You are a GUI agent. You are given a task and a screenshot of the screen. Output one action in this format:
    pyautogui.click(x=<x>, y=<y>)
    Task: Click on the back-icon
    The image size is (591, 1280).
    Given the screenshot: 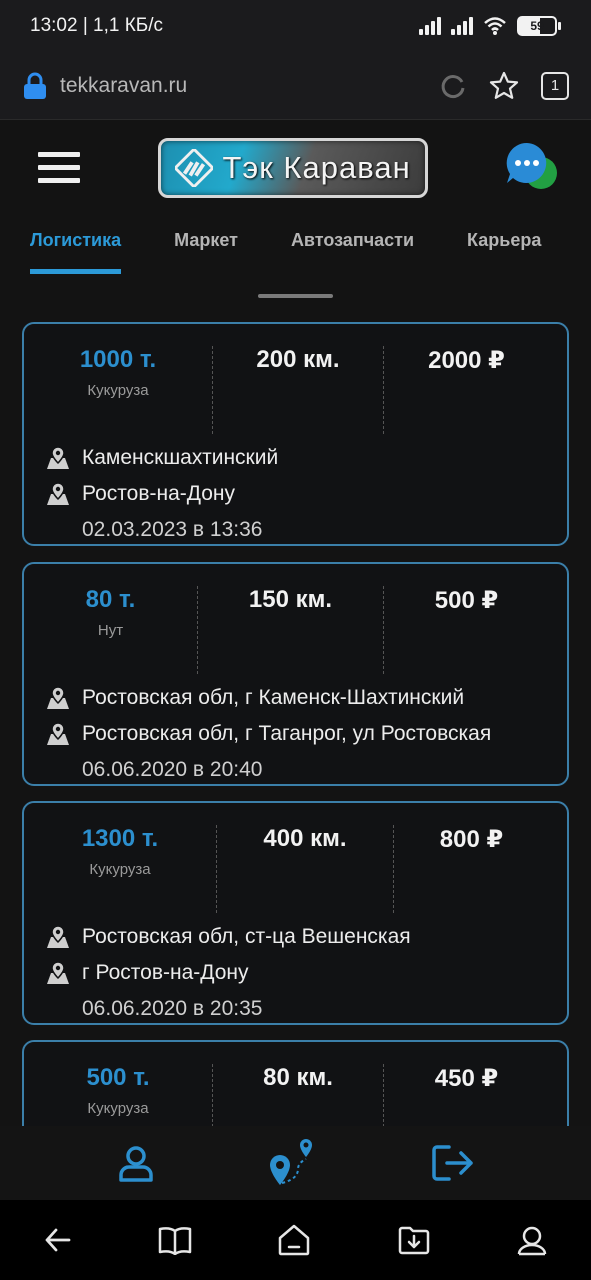 What is the action you would take?
    pyautogui.click(x=58, y=1240)
    